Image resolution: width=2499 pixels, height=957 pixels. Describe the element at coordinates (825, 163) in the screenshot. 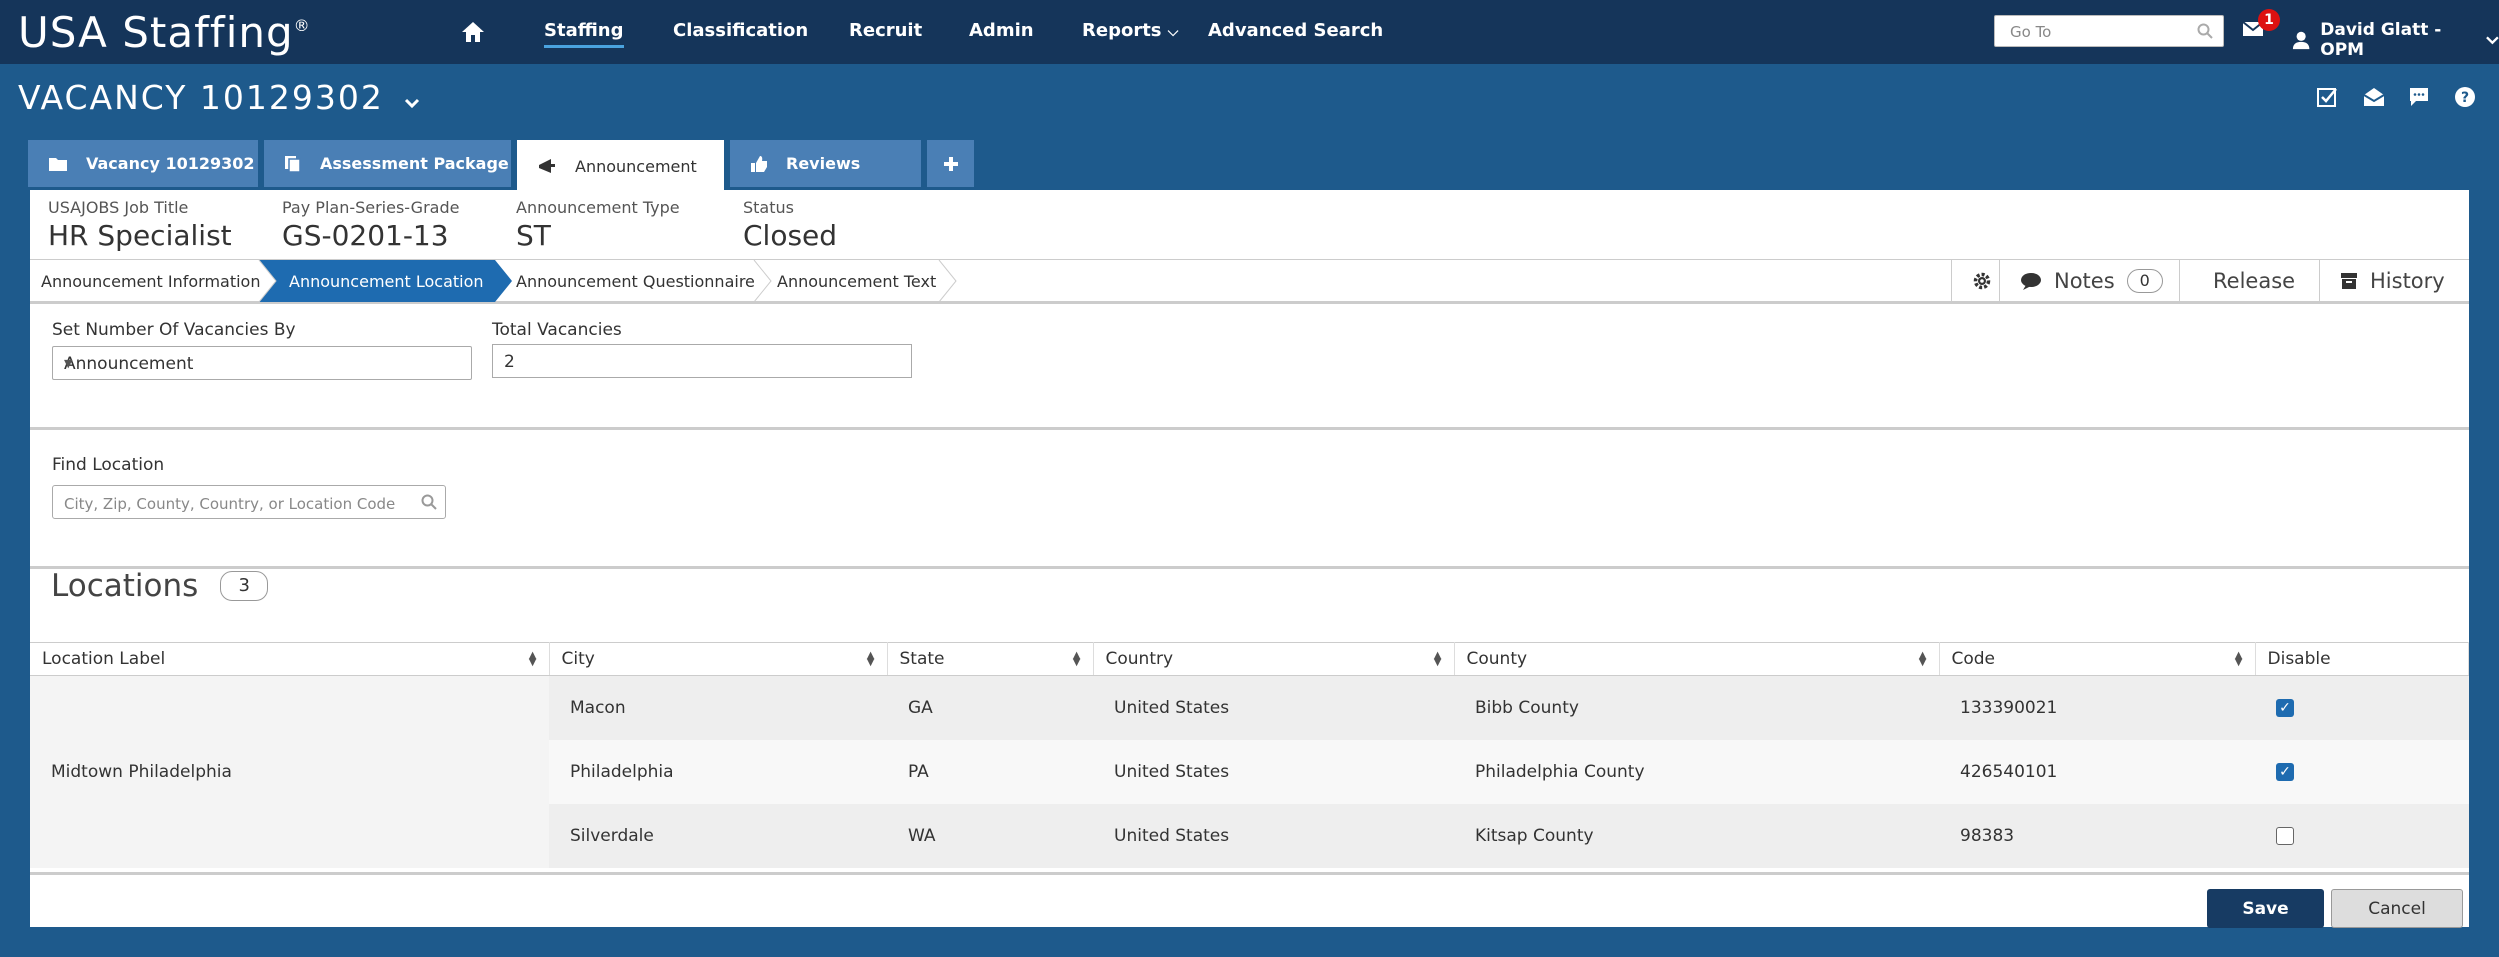

I see `tab-reviews: Reviews` at that location.